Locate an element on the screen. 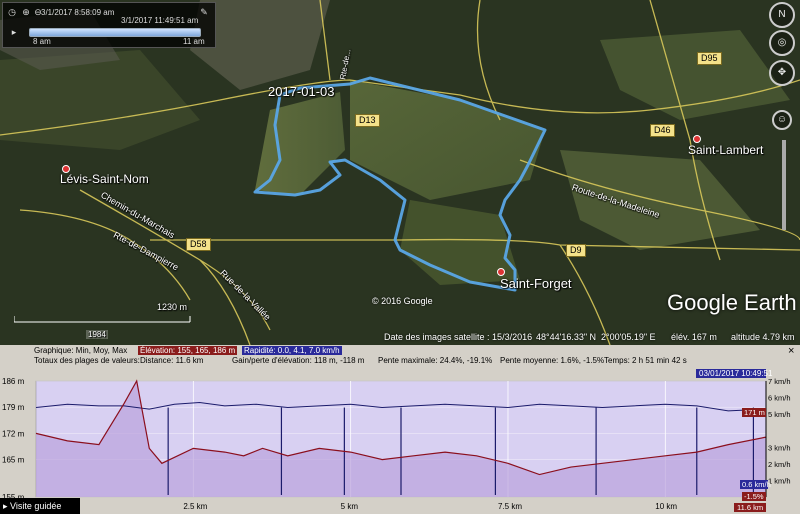  scale-label: 1230 m is located at coordinates (172, 307).